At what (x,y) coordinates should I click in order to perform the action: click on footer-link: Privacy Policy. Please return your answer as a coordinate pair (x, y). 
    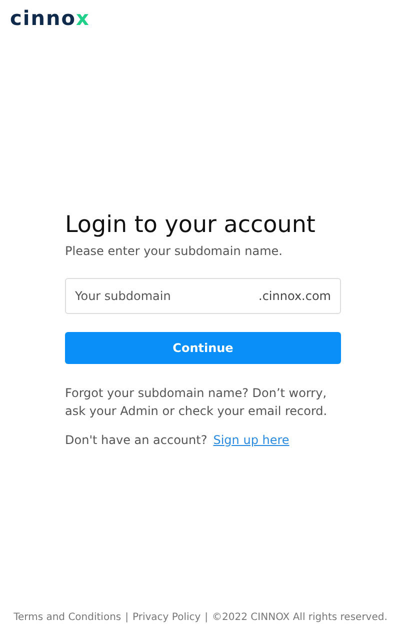
    Looking at the image, I should click on (166, 617).